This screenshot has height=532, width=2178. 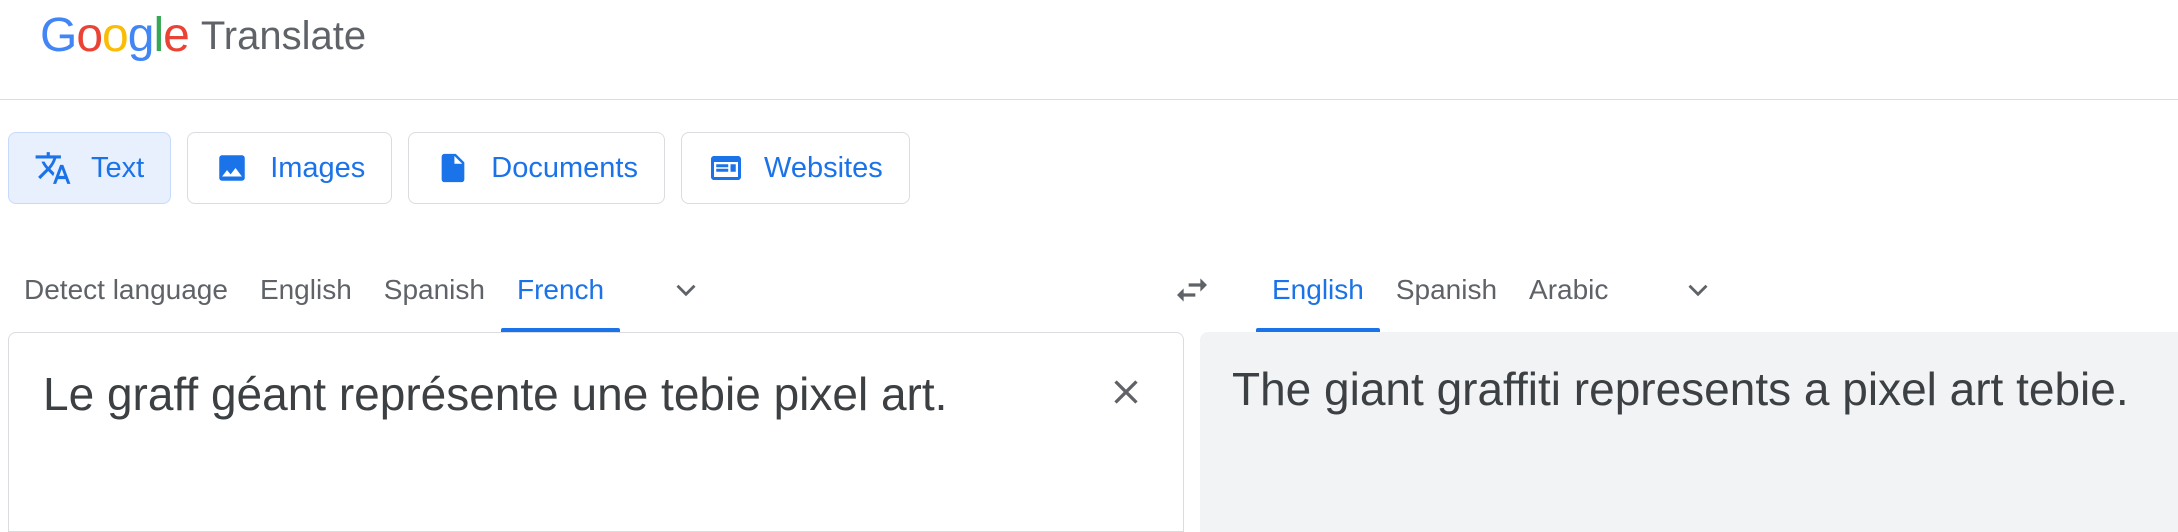 What do you see at coordinates (232, 168) in the screenshot?
I see `image-icon` at bounding box center [232, 168].